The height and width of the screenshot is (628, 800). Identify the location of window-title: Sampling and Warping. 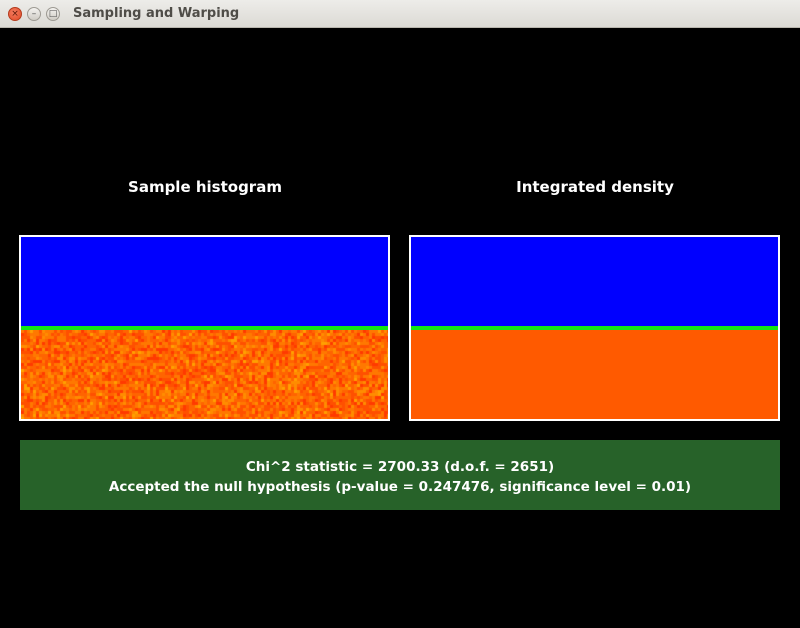
(156, 13).